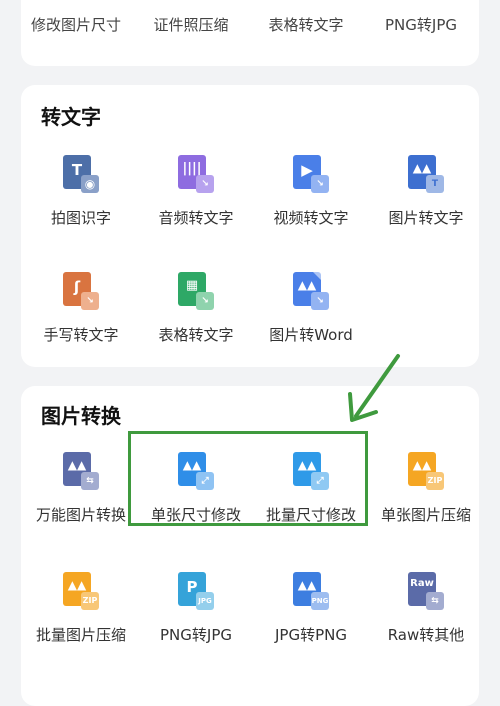  Describe the element at coordinates (81, 173) in the screenshot. I see `photo-text-icon: T ◉` at that location.